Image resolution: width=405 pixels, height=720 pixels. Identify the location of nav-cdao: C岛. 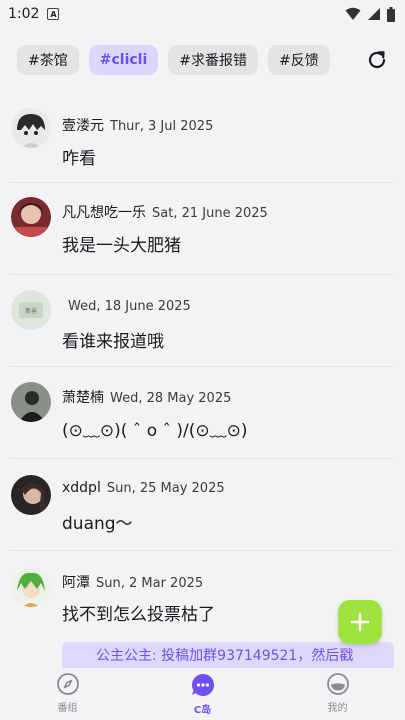
(202, 694).